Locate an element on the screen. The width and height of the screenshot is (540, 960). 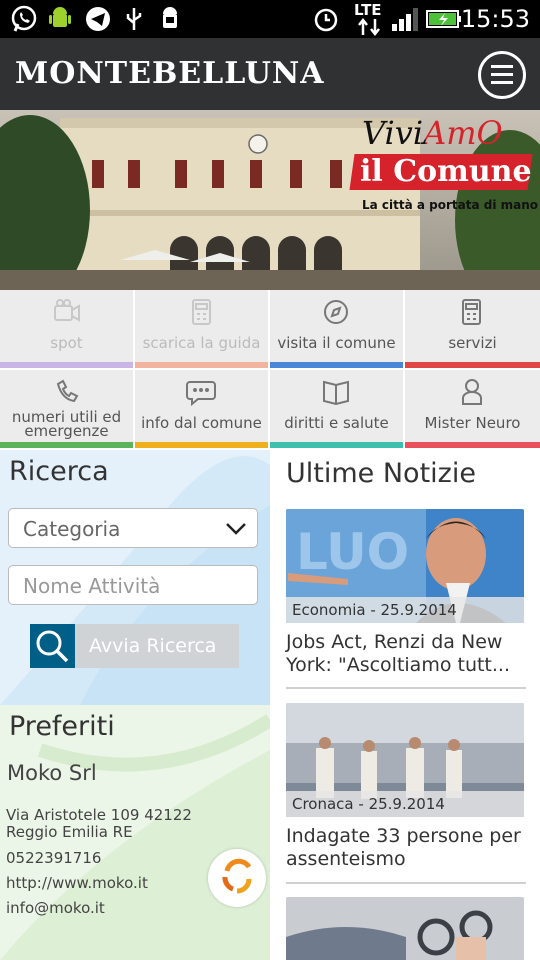
tile-diritti-e-salute: diritti e salute is located at coordinates (336, 409).